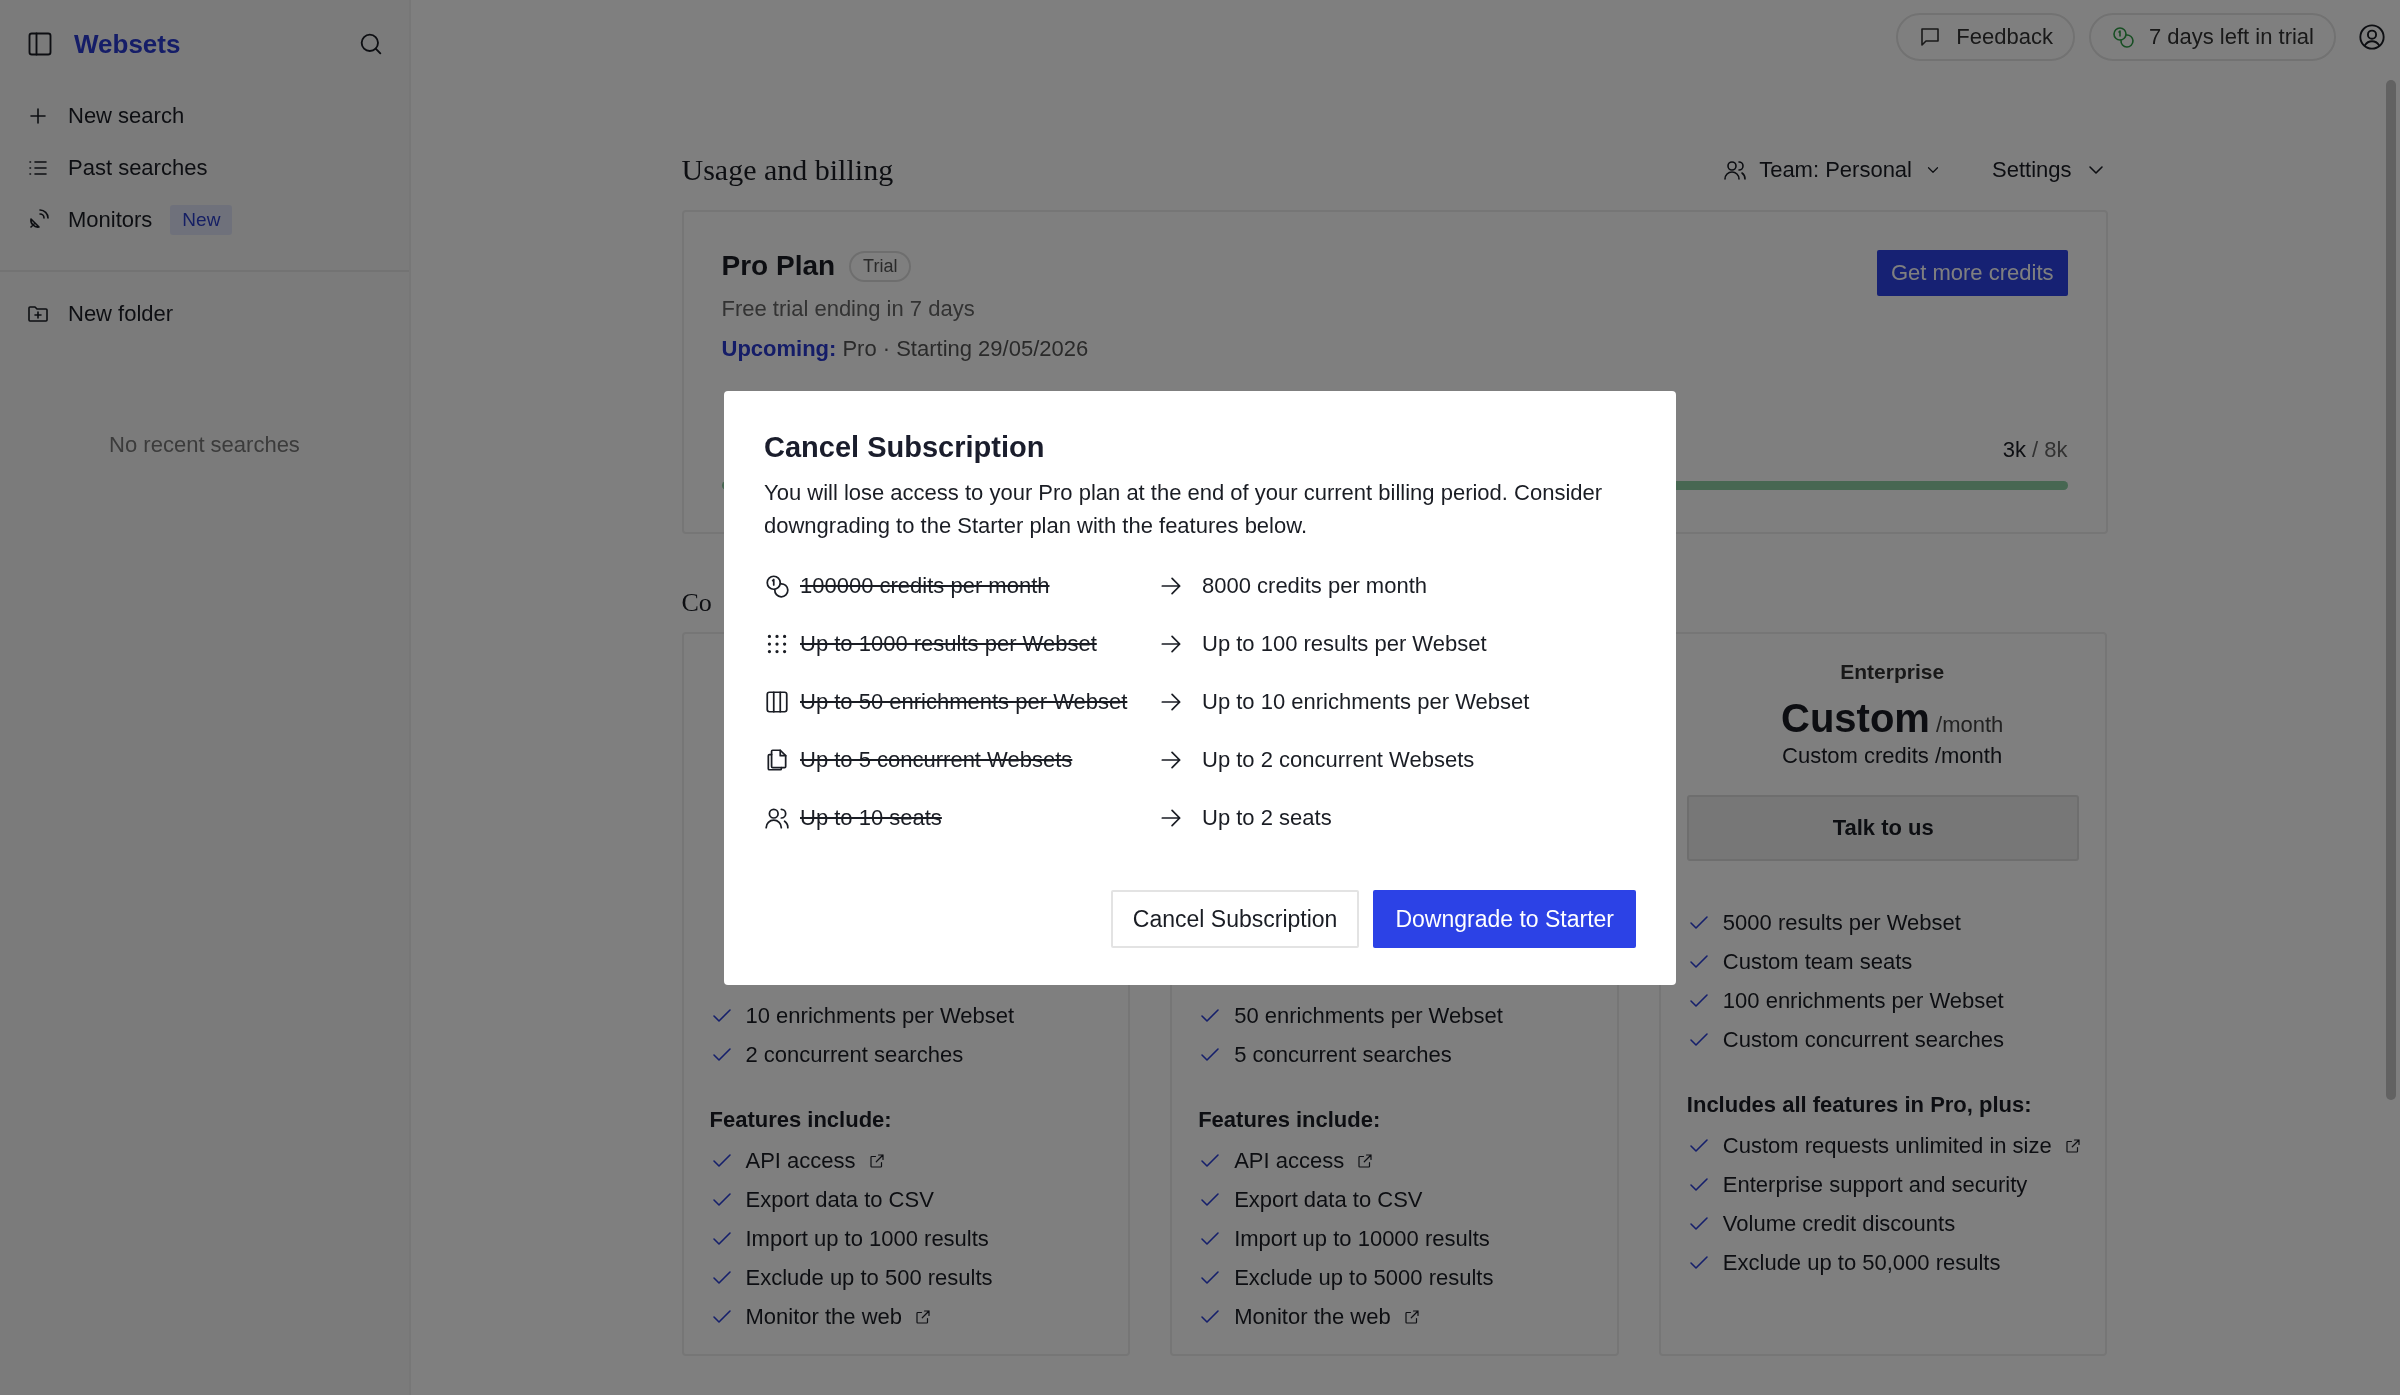 The width and height of the screenshot is (2400, 1395). What do you see at coordinates (777, 702) in the screenshot?
I see `columns-icon` at bounding box center [777, 702].